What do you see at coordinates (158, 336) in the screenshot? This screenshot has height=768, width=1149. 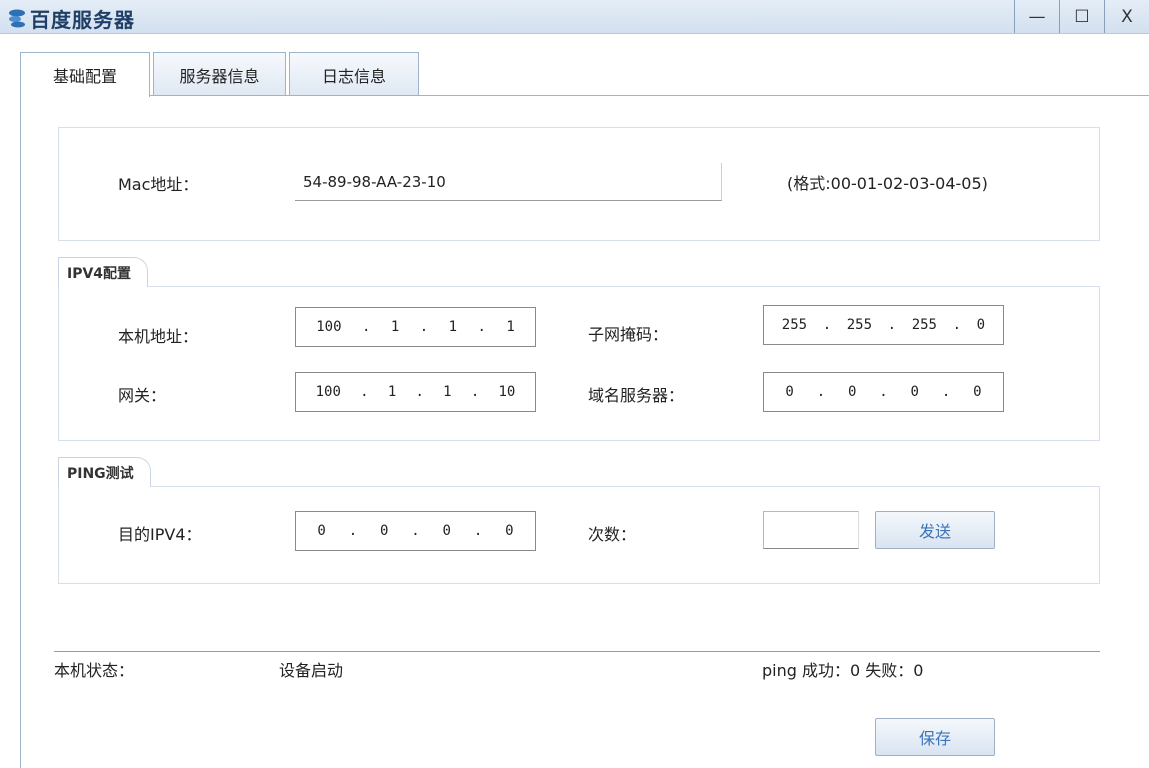 I see `host-address-label: 本机地址：` at bounding box center [158, 336].